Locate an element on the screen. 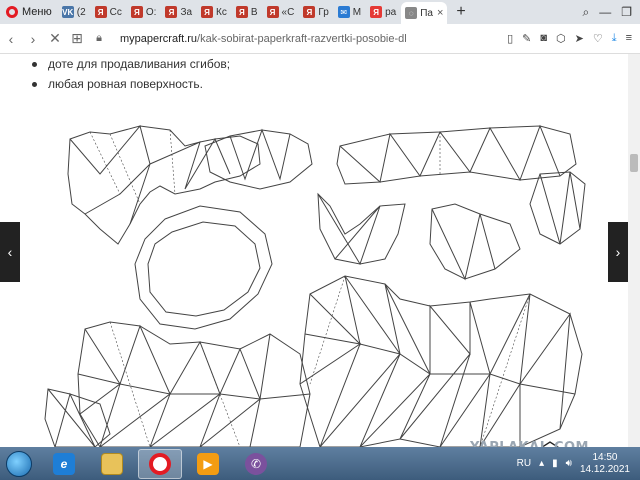  opera-icon is located at coordinates (160, 463).